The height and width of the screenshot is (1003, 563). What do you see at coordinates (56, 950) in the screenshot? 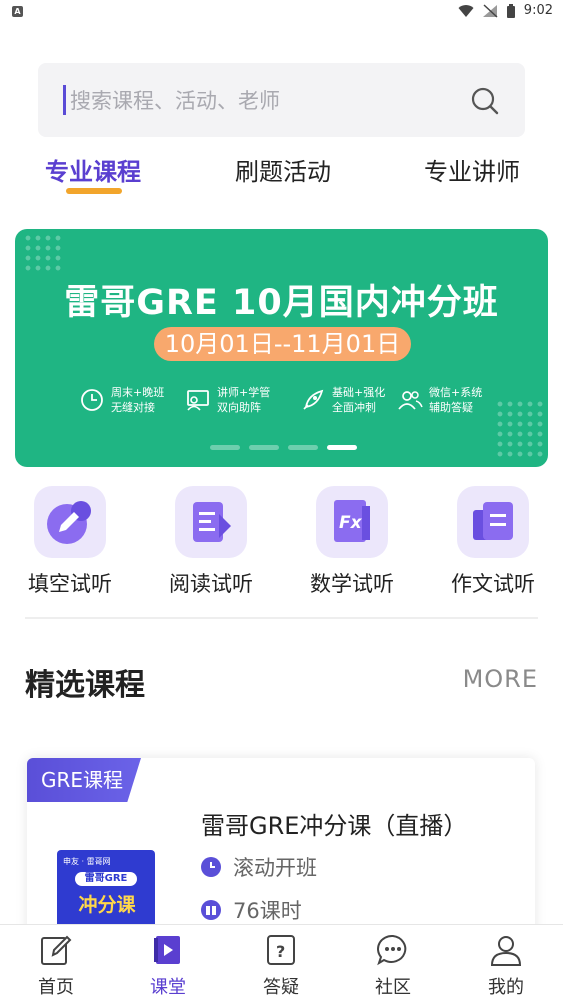
I see `pencil-square-icon` at bounding box center [56, 950].